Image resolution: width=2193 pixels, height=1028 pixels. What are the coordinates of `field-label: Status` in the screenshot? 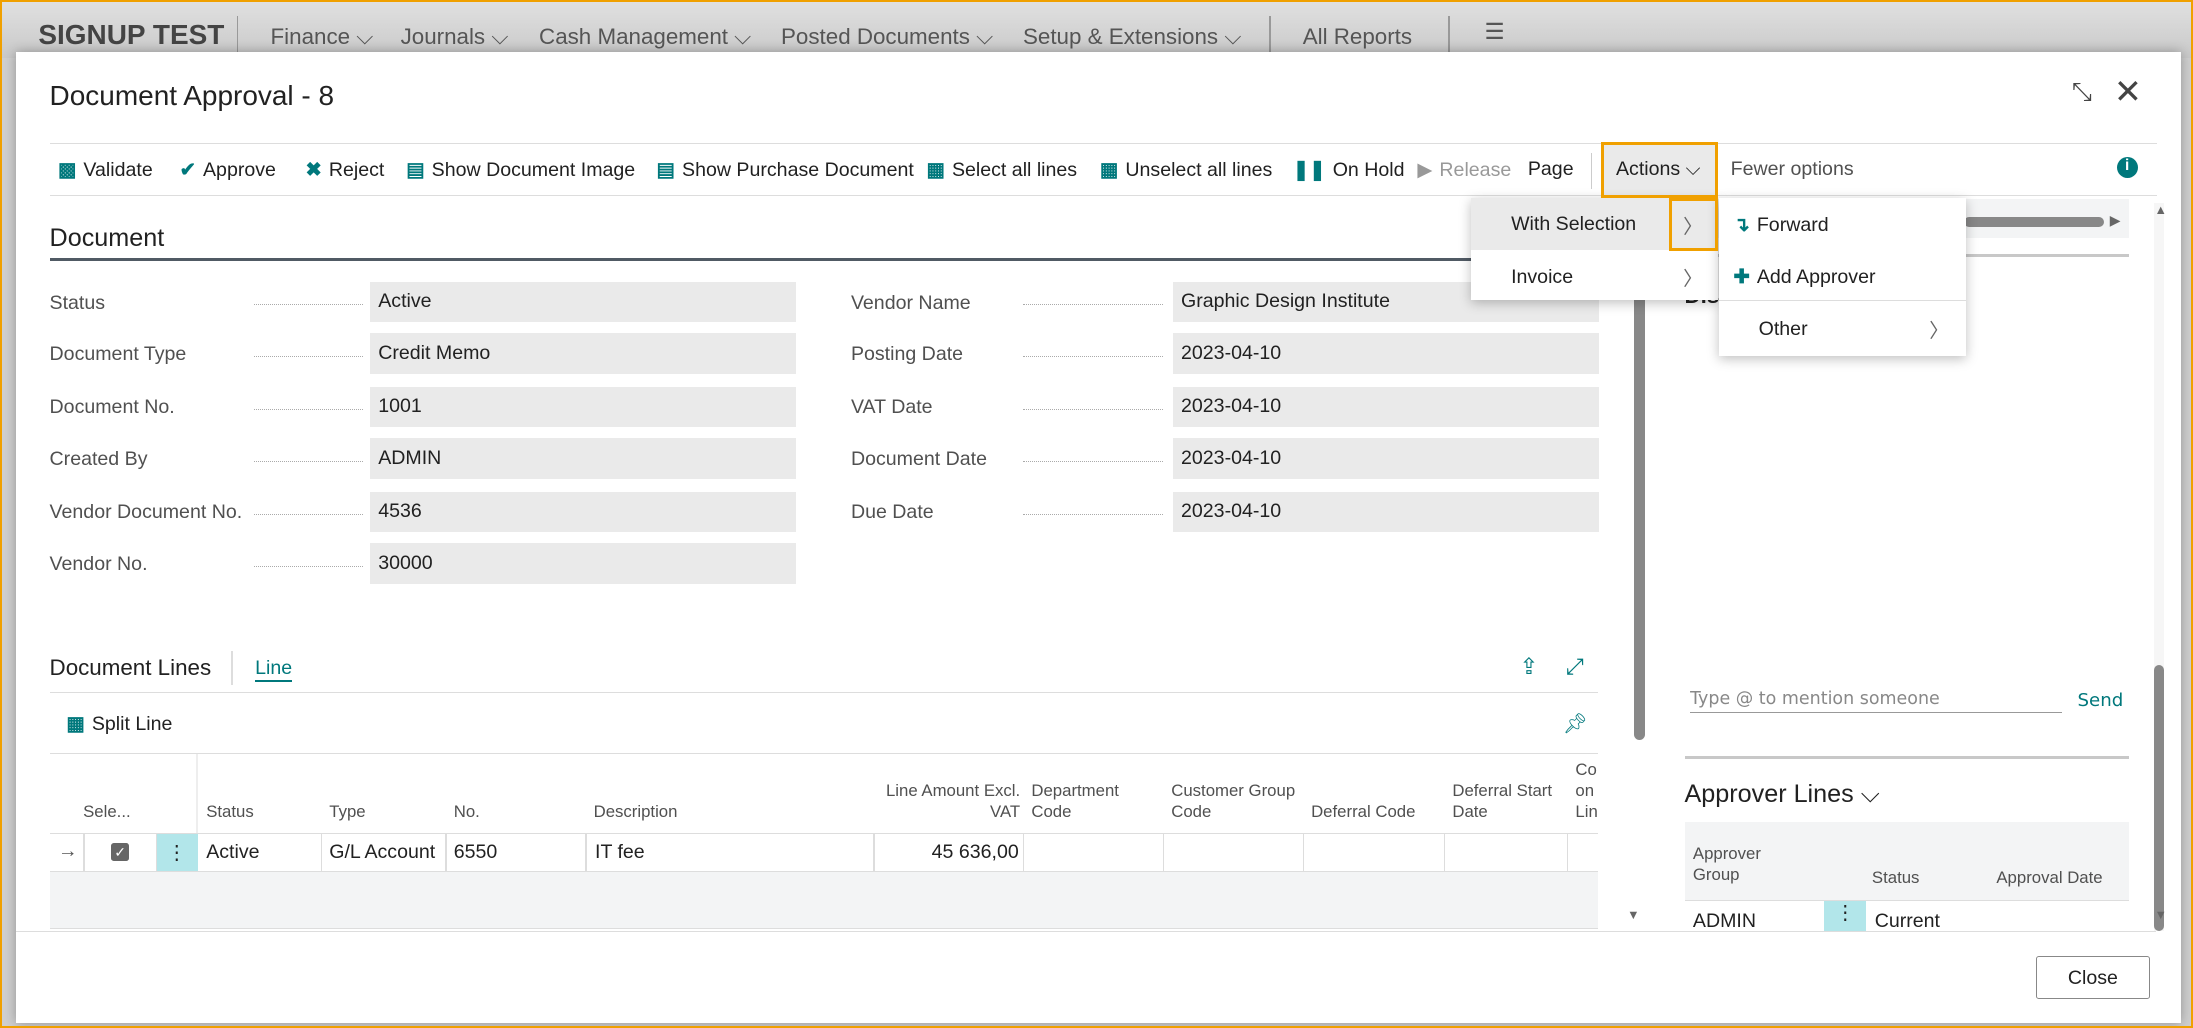 It's located at (77, 302).